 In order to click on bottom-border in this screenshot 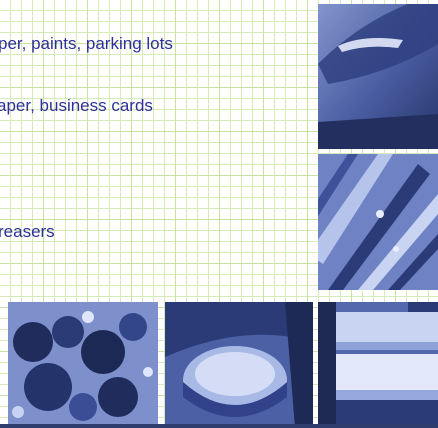, I will do `click(219, 426)`.